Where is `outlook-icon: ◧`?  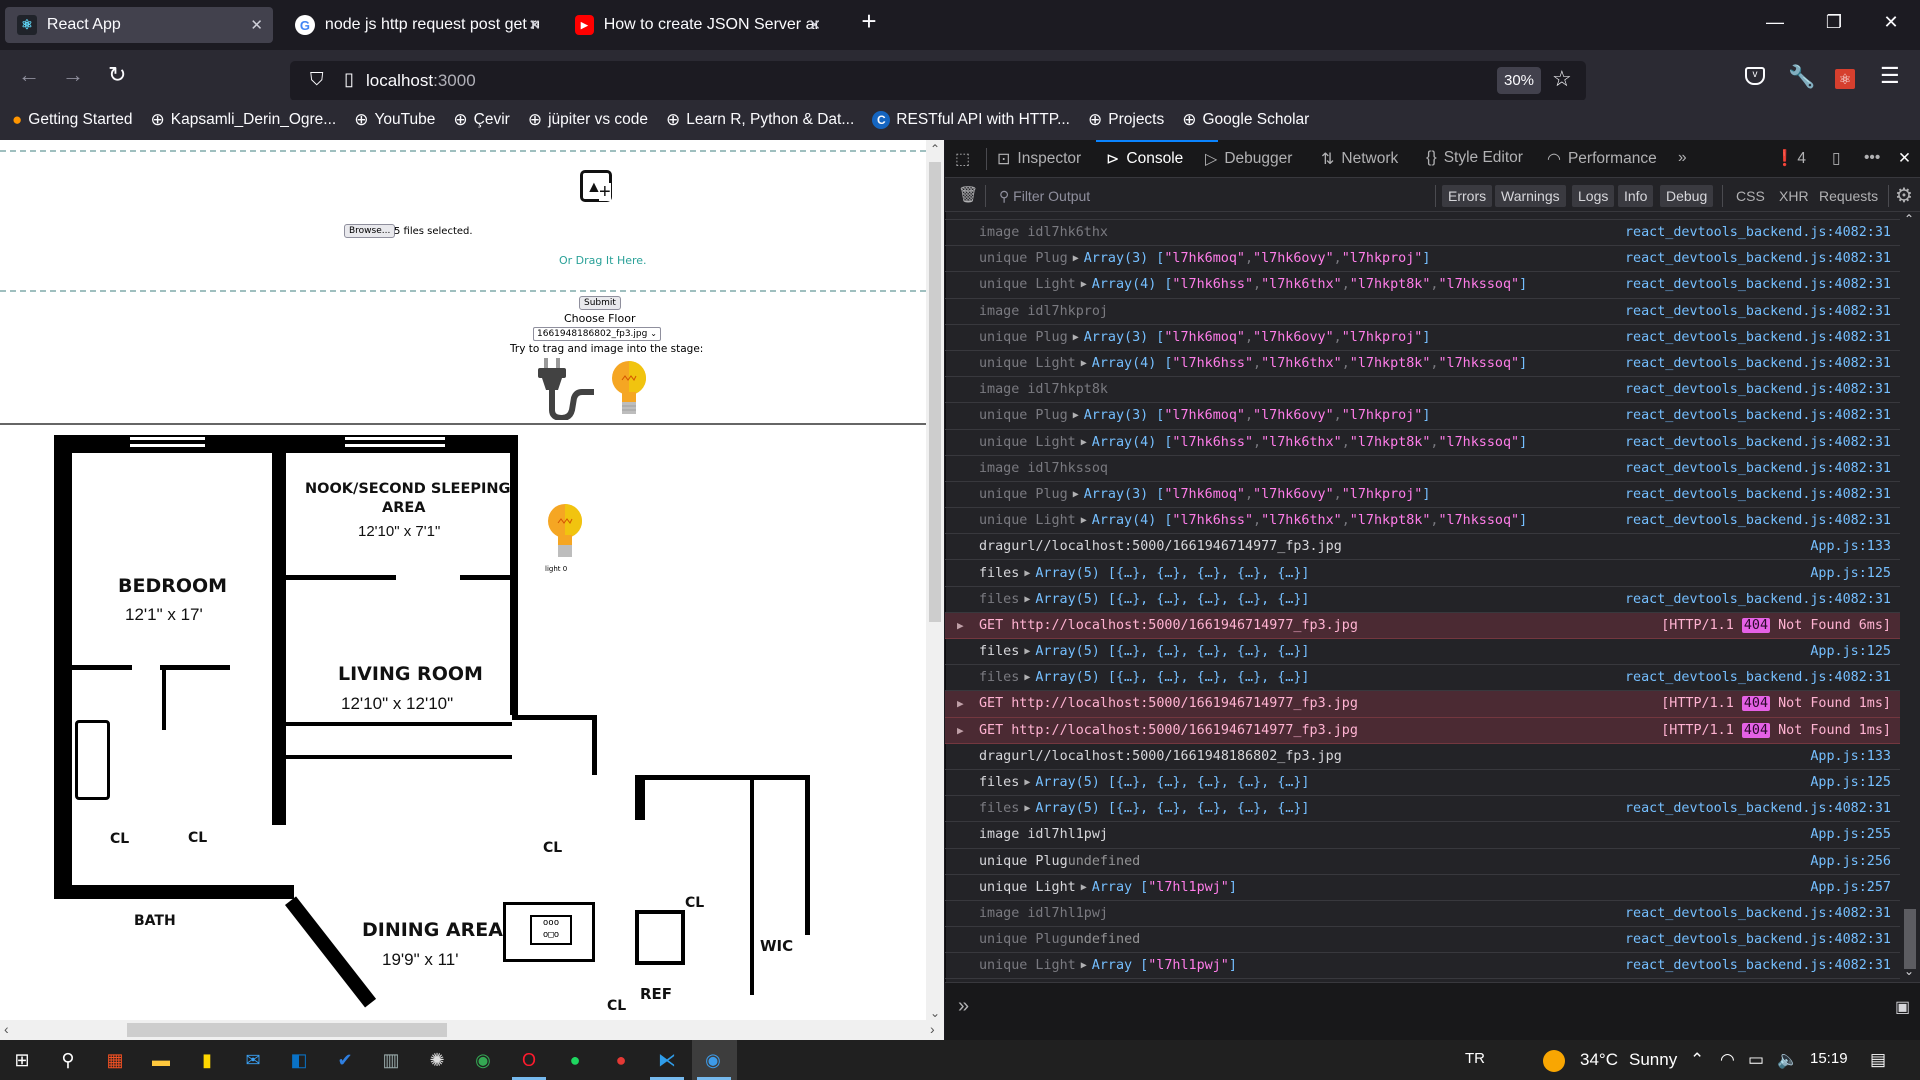
outlook-icon: ◧ is located at coordinates (299, 1060).